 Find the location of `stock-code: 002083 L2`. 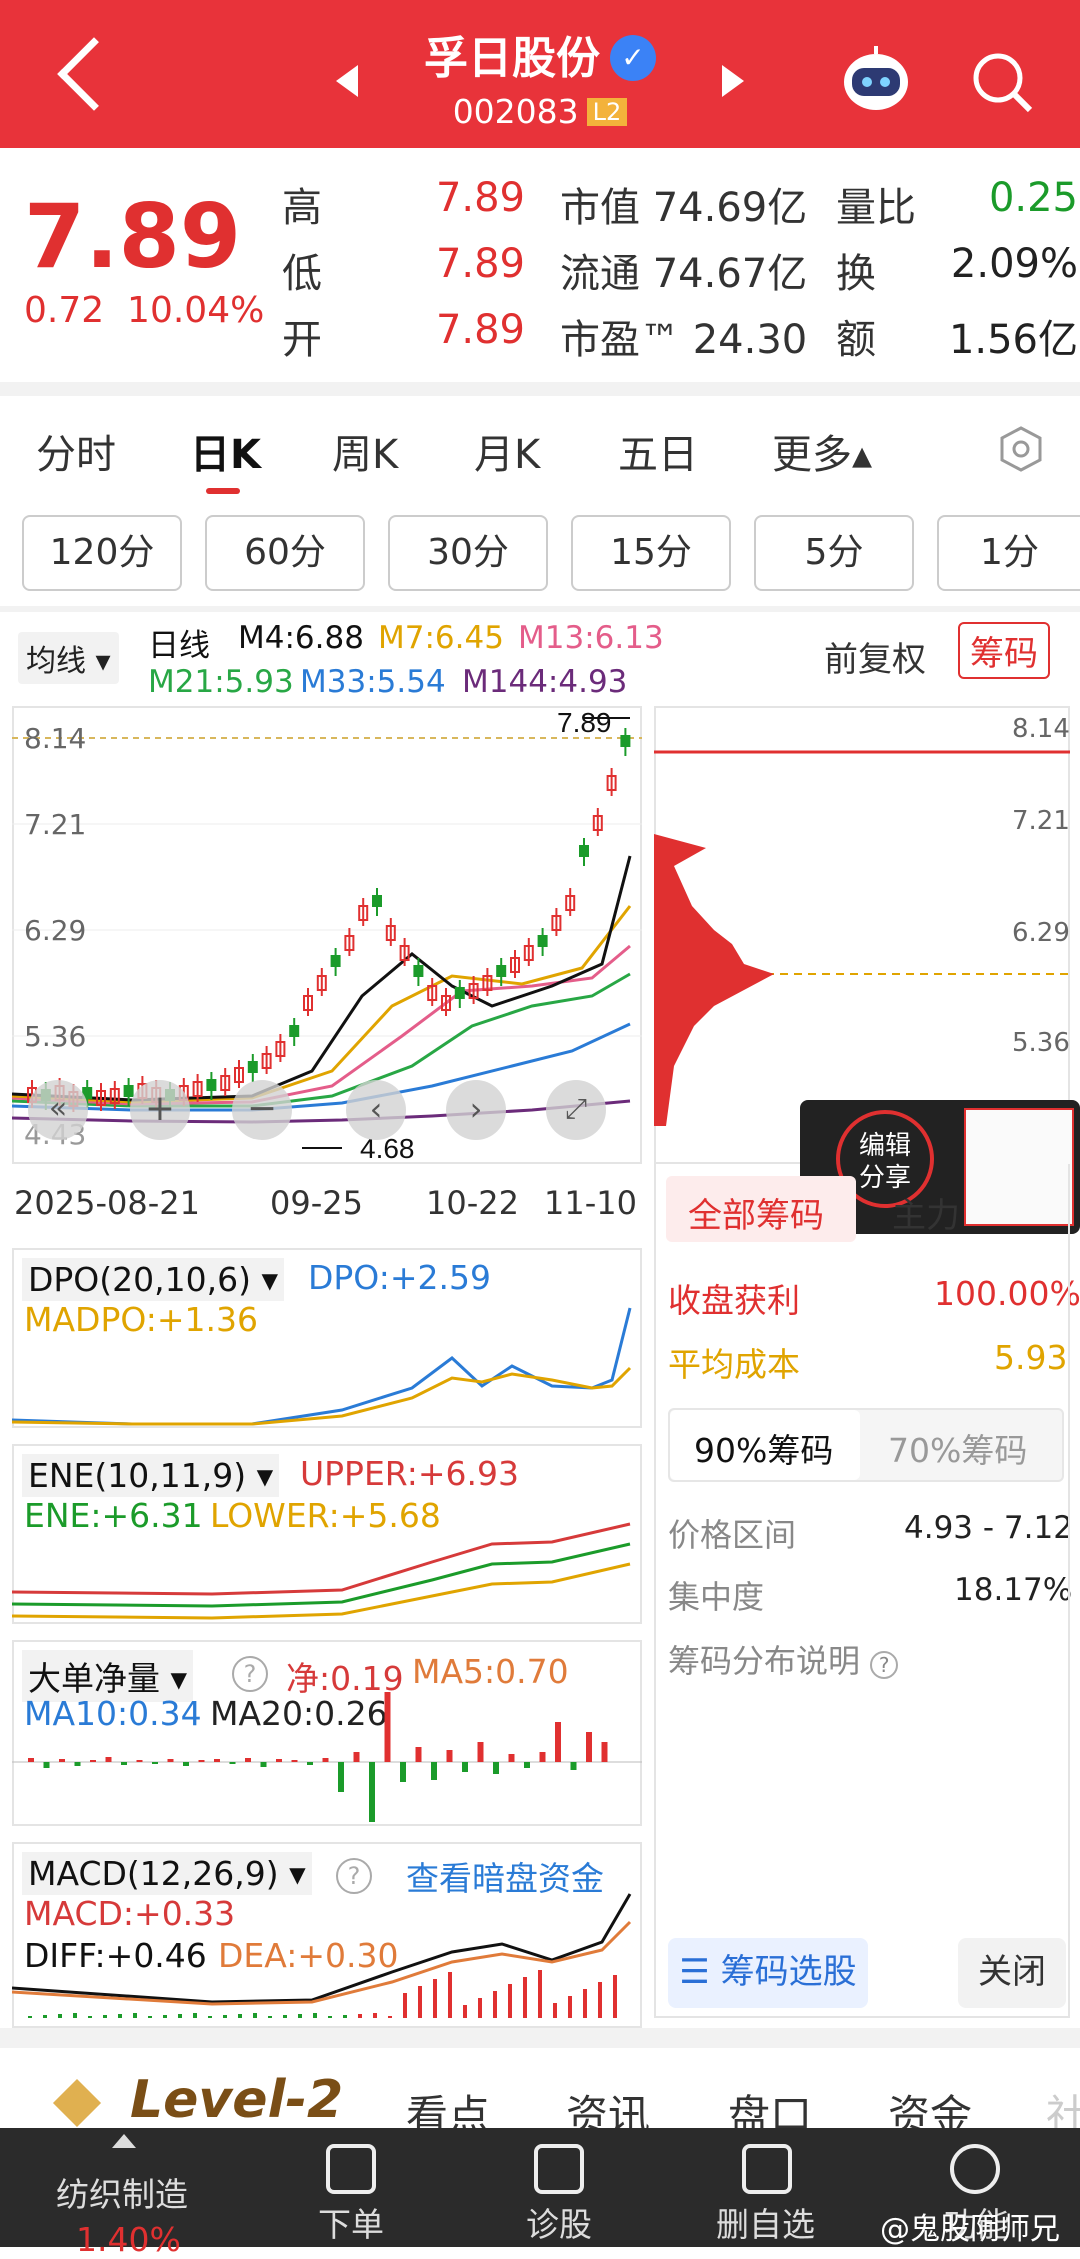

stock-code: 002083 L2 is located at coordinates (540, 111).